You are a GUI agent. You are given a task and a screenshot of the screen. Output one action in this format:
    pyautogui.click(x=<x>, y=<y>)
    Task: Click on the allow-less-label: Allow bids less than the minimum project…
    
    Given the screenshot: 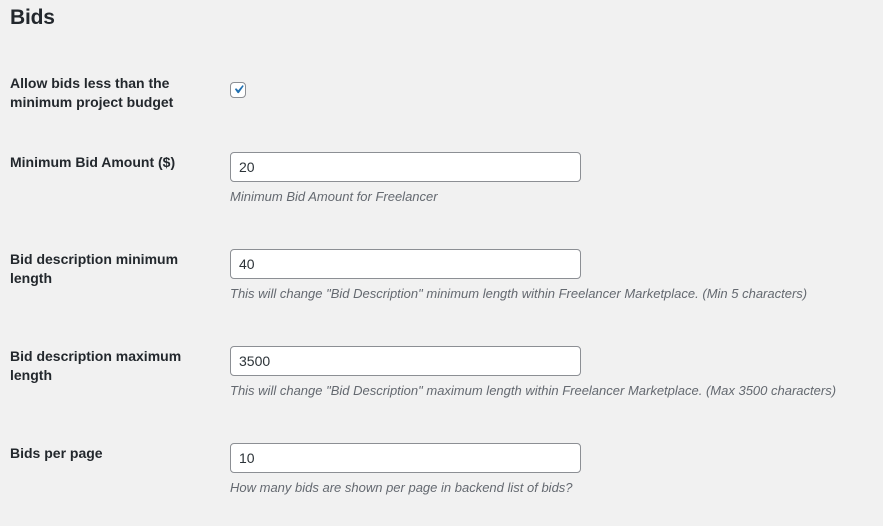 What is the action you would take?
    pyautogui.click(x=110, y=93)
    